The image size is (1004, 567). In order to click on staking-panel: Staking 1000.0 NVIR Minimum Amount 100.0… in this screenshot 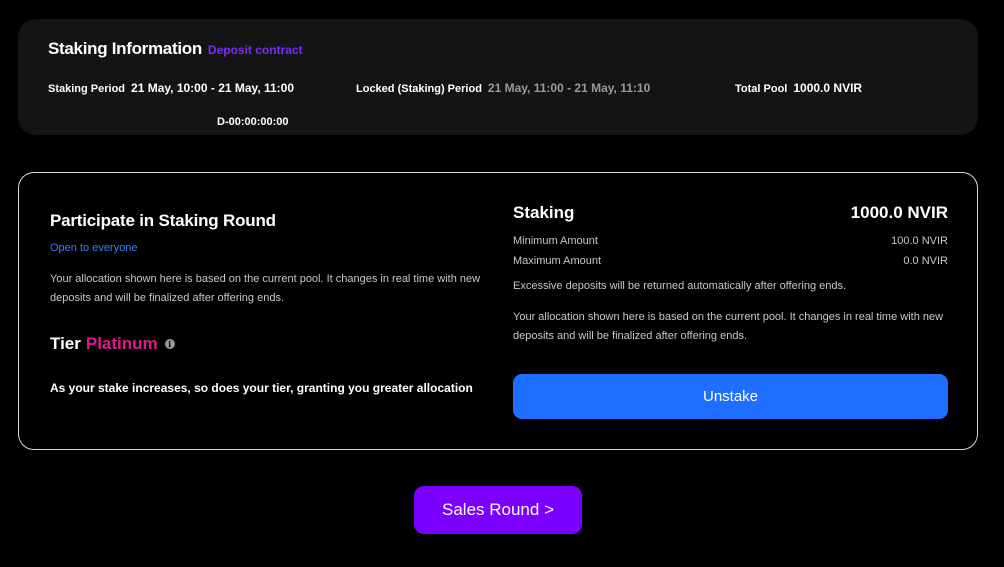, I will do `click(730, 274)`.